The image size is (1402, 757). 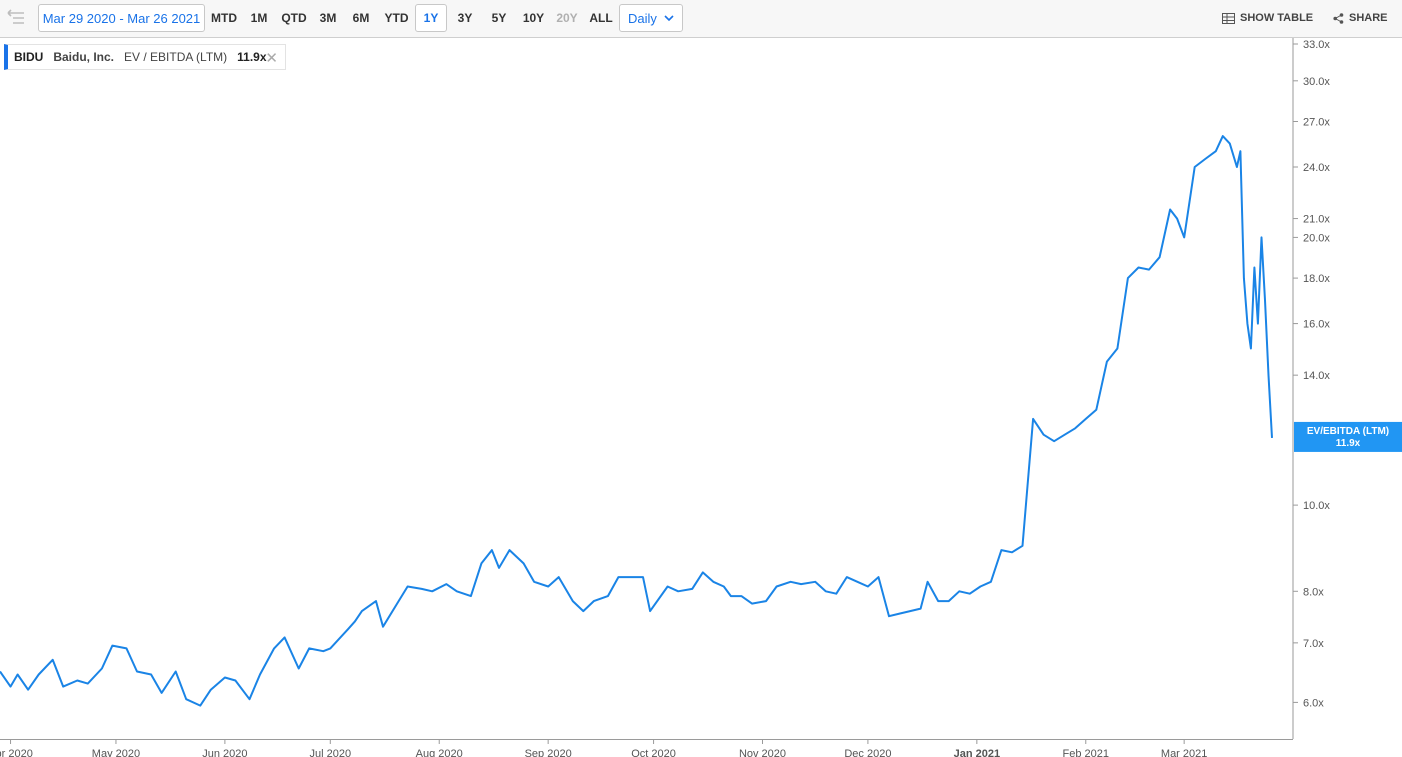 I want to click on show-table-button: SHOW TABLE, so click(x=1267, y=18).